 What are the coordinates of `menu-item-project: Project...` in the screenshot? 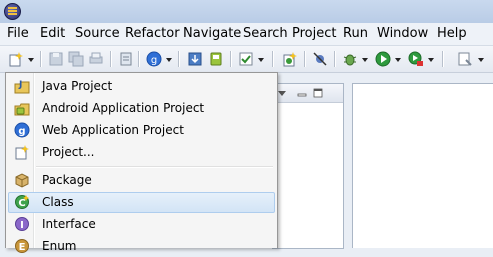 It's located at (141, 152).